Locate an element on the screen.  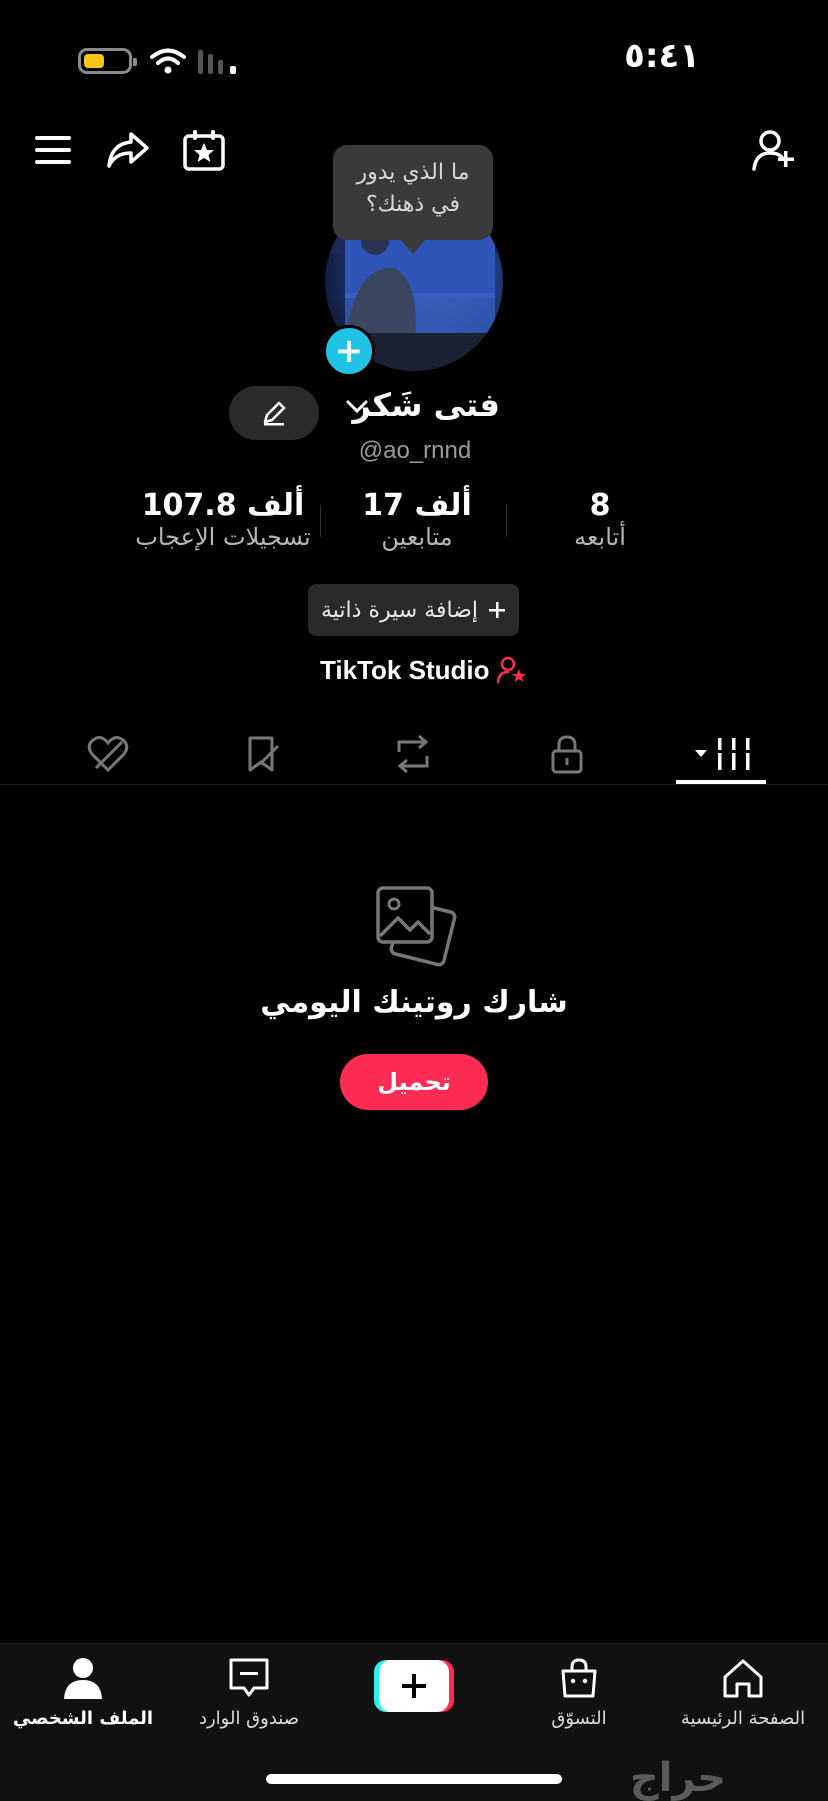
add-bio-button: إضافة سيرة ذاتية is located at coordinates (413, 610).